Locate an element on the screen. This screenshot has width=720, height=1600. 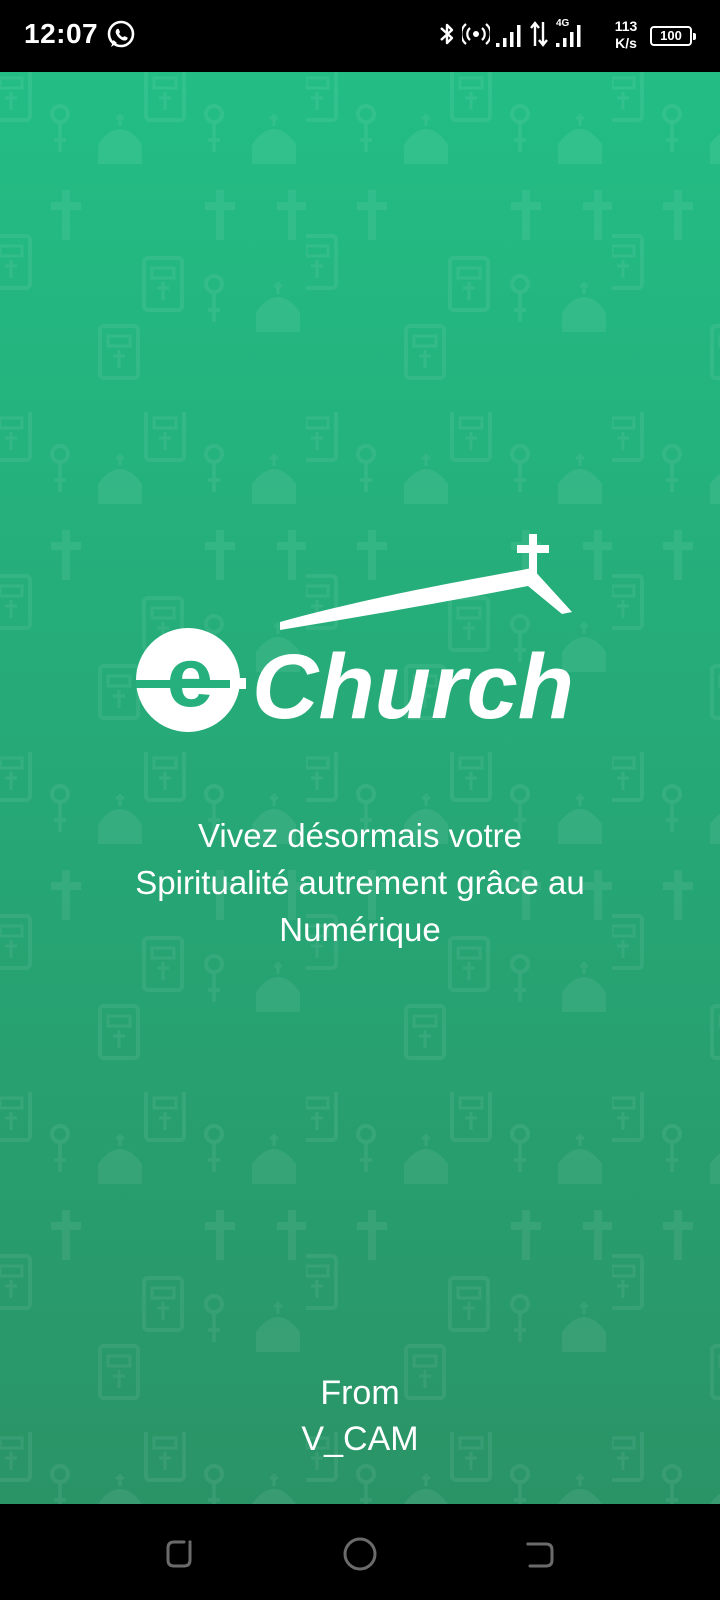
status-indicators: 4G 113 K/s 100 is located at coordinates (566, 36).